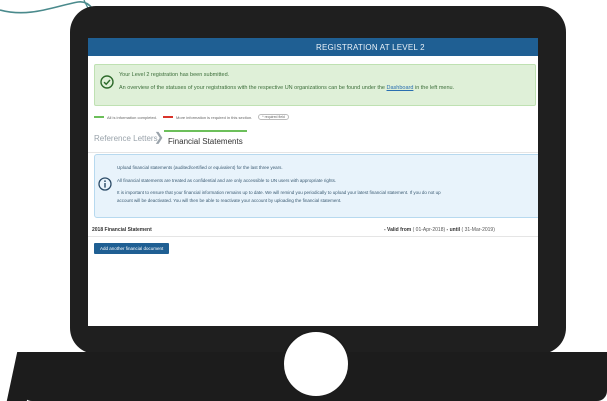 This screenshot has height=401, width=607. What do you see at coordinates (105, 184) in the screenshot?
I see `info-circle-icon` at bounding box center [105, 184].